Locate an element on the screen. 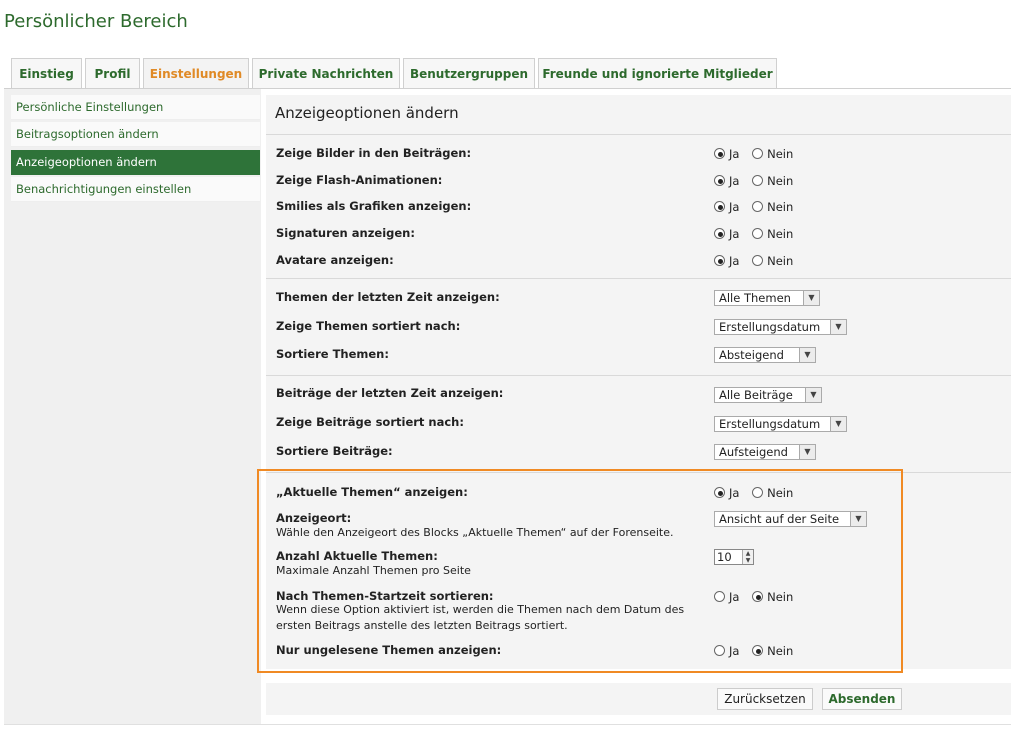 The height and width of the screenshot is (737, 1011). label-beitraege-zeit: Beiträge der letzten Zeit anzeigen: is located at coordinates (390, 393).